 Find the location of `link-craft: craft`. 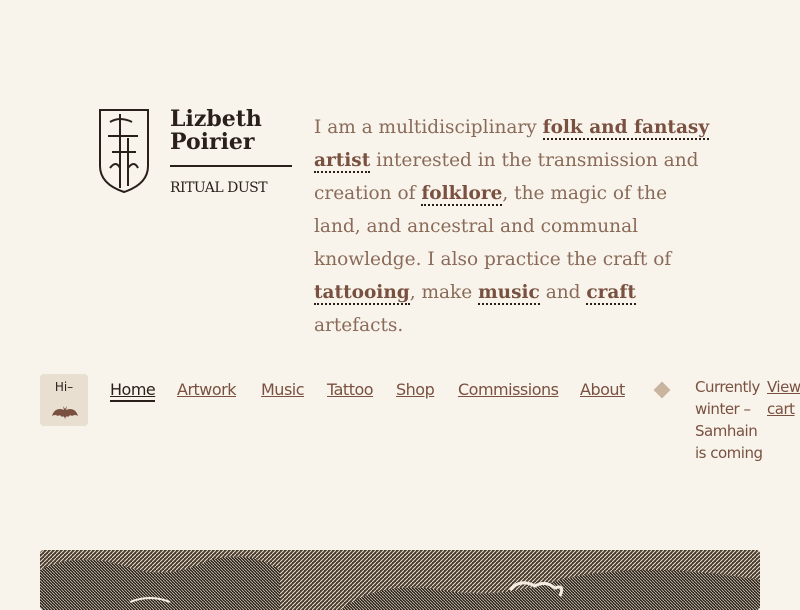

link-craft: craft is located at coordinates (611, 293).